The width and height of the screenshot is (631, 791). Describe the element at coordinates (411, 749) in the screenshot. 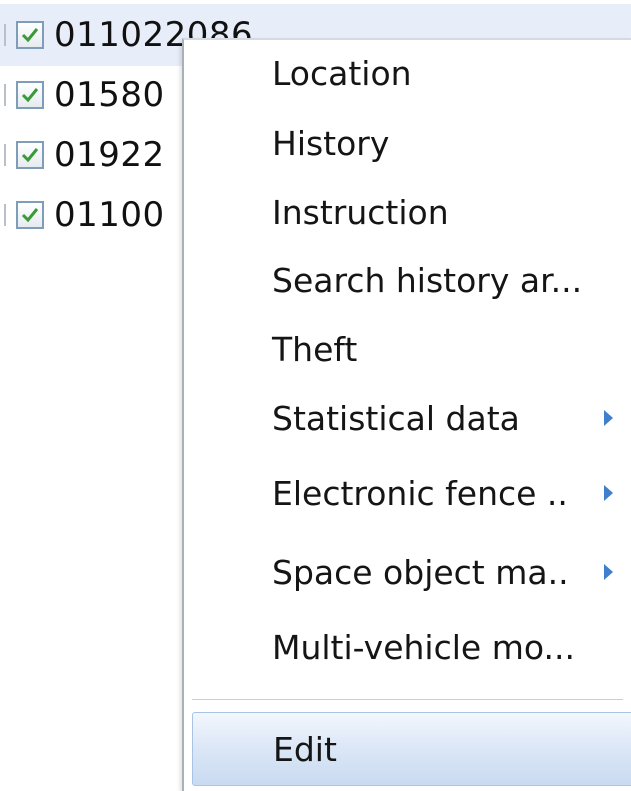

I see `menu-item-edit: Edit` at that location.